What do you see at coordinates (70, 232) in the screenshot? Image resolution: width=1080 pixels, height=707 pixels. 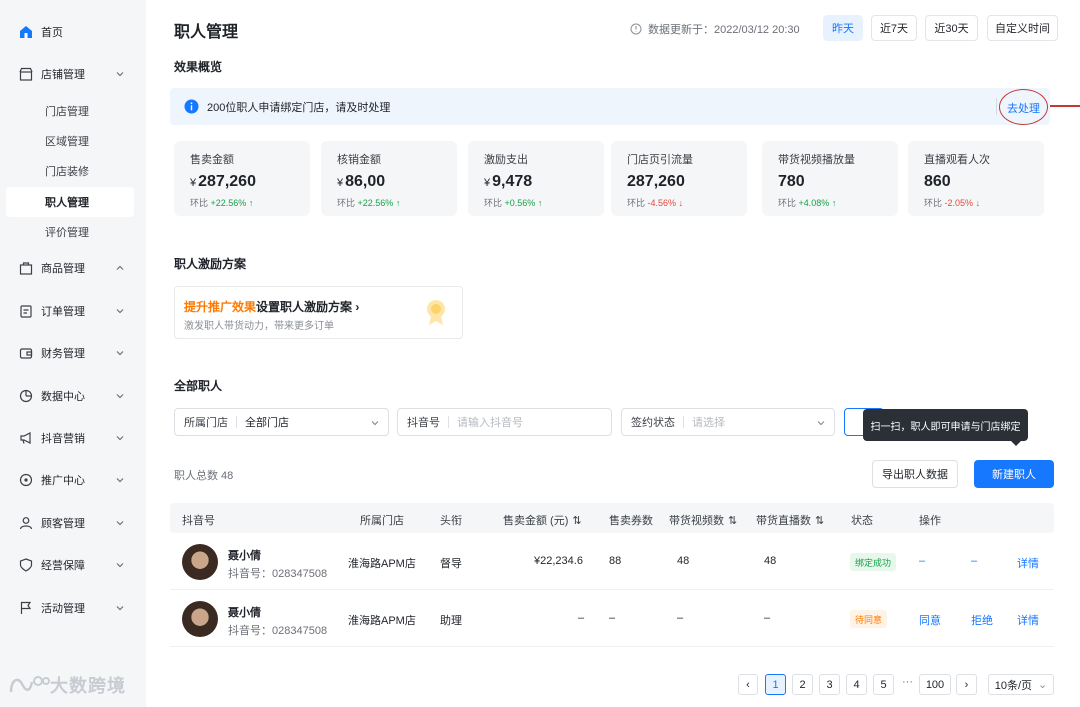 I see `sidebar-sub-review: 评价管理` at bounding box center [70, 232].